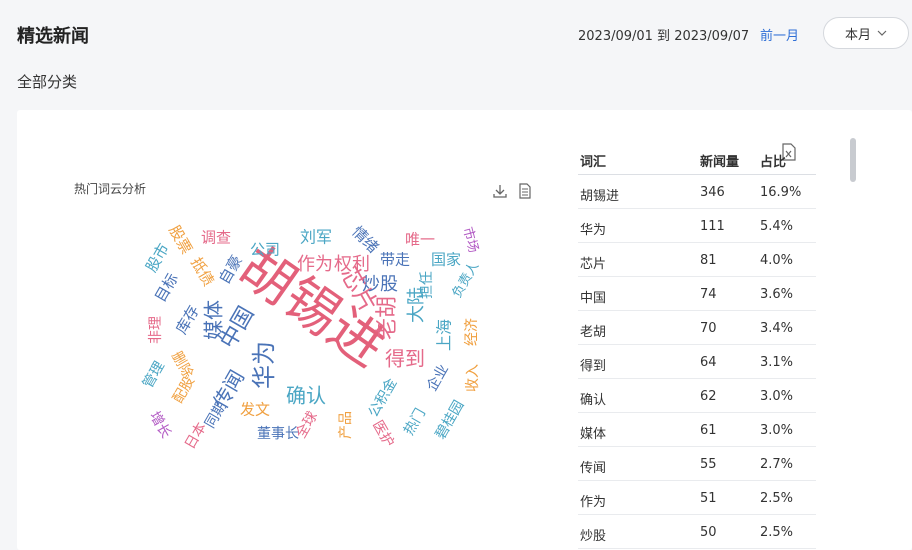  What do you see at coordinates (383, 434) in the screenshot?
I see `word-cloud-word: 医护` at bounding box center [383, 434].